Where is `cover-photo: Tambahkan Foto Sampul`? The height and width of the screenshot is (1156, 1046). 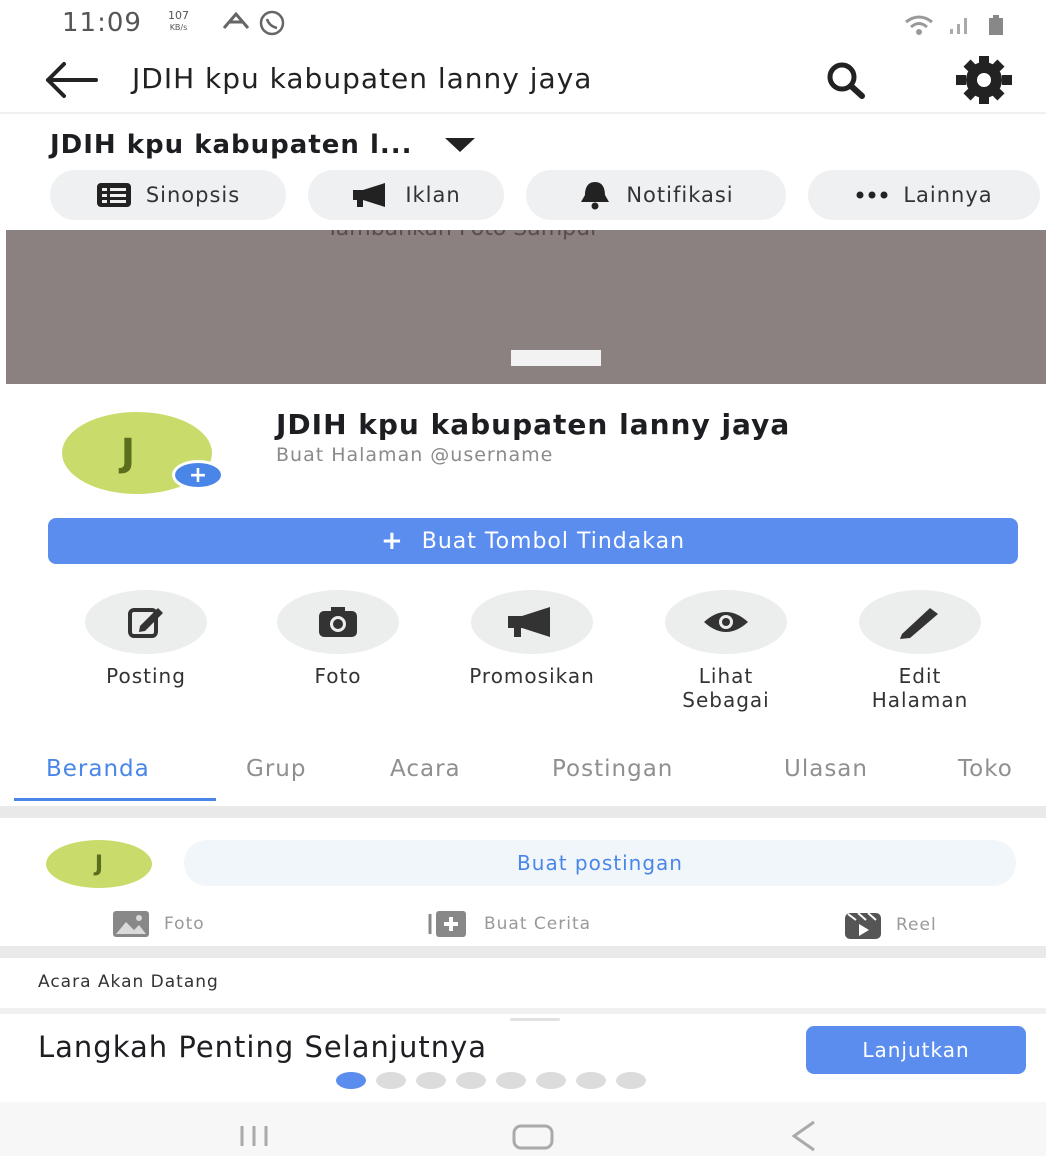
cover-photo: Tambahkan Foto Sampul is located at coordinates (526, 307).